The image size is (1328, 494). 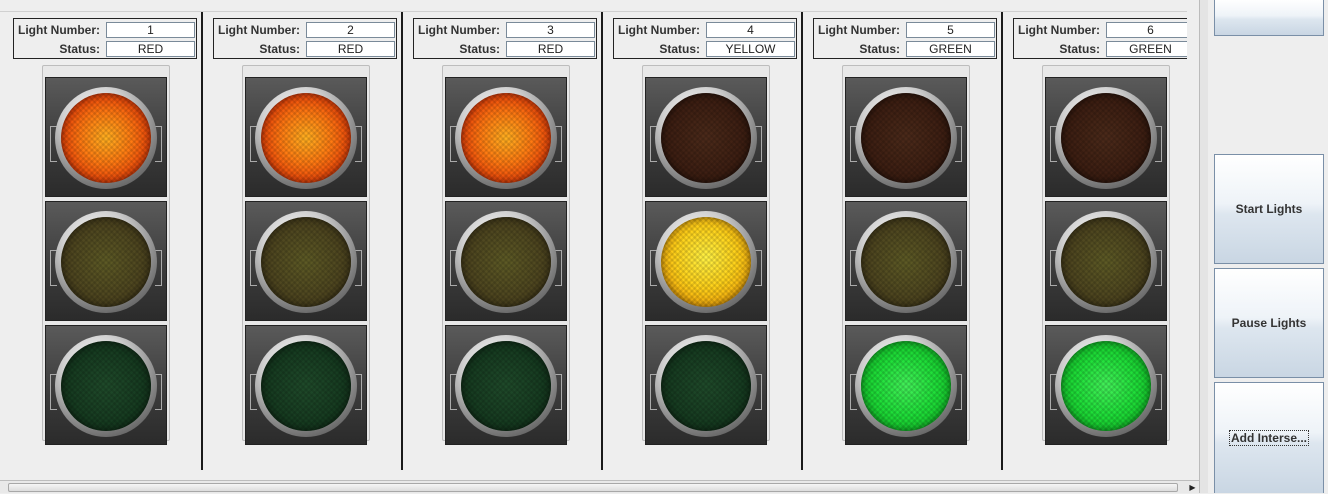 I want to click on light-number-field: 6, so click(x=1150, y=30).